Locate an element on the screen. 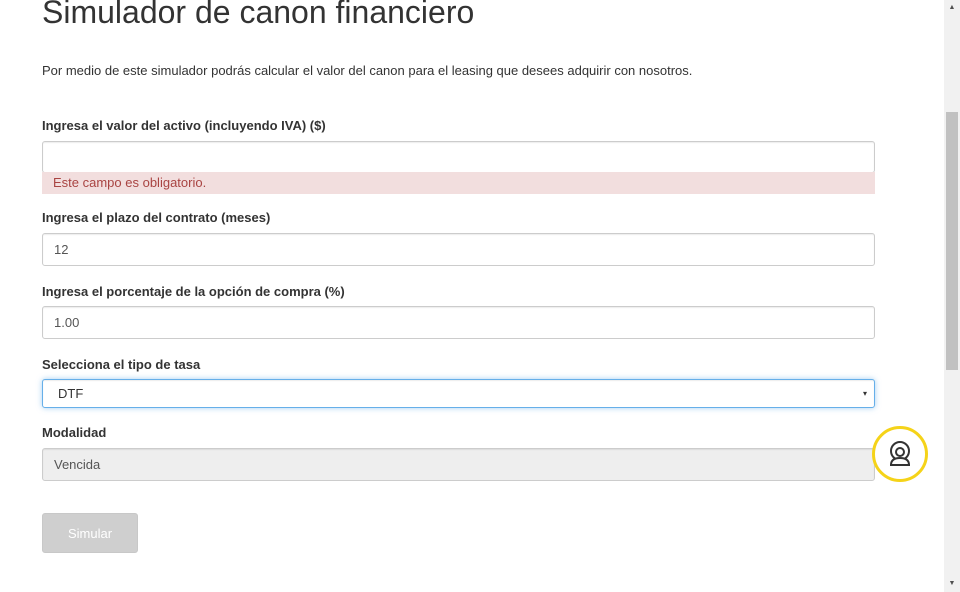 This screenshot has width=960, height=592. term-input is located at coordinates (458, 249).